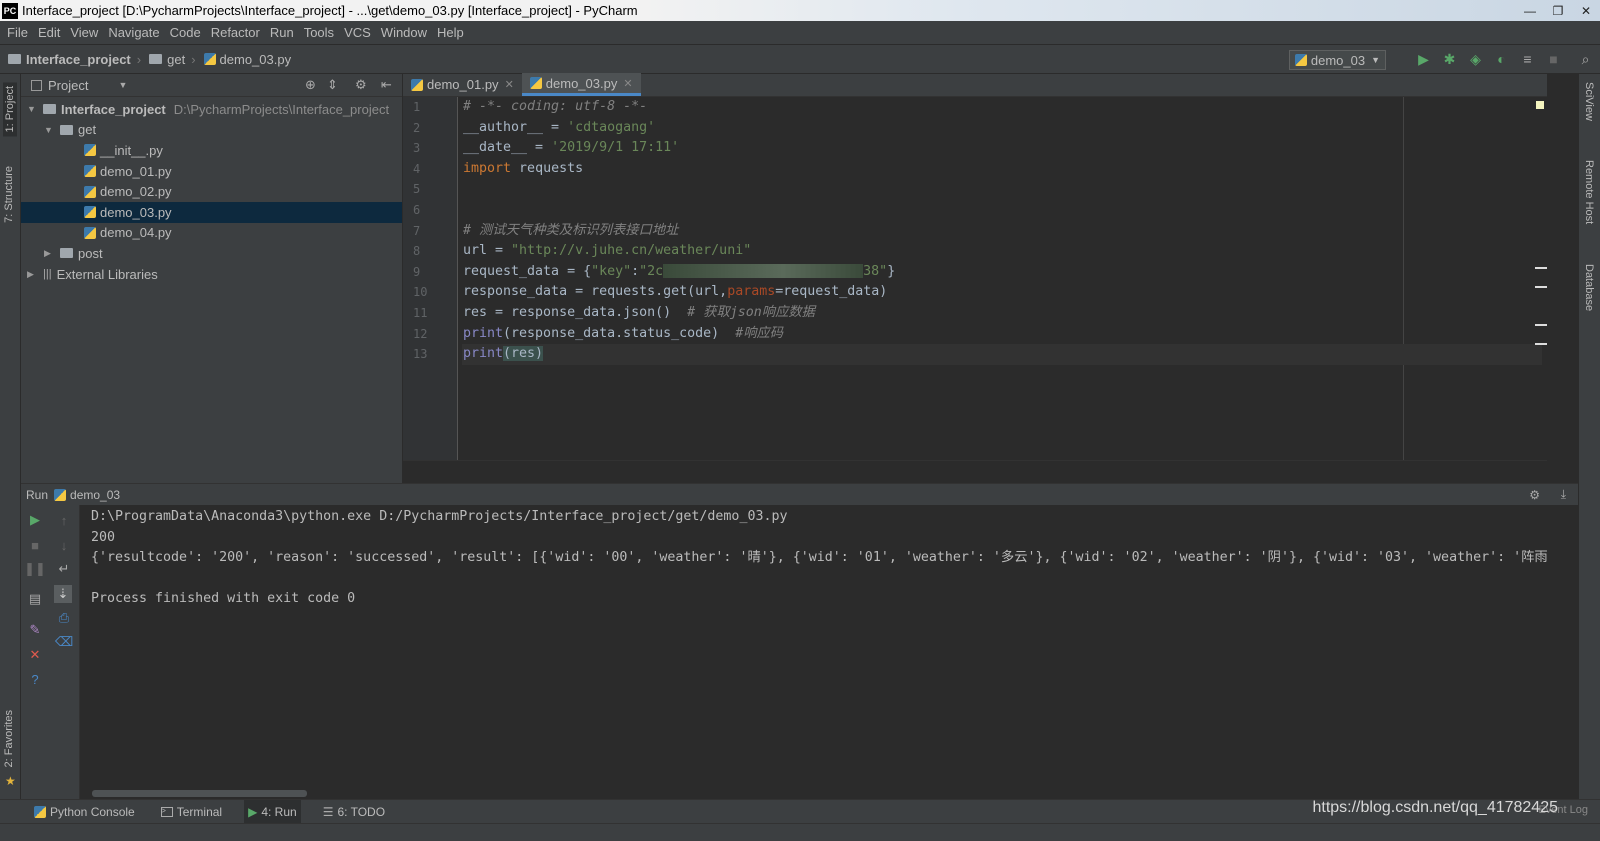  I want to click on tree-item-label: demo_03.py, so click(136, 212).